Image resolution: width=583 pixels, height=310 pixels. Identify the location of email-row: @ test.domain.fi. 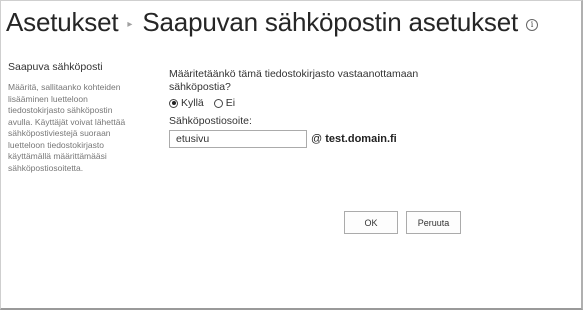
(319, 139).